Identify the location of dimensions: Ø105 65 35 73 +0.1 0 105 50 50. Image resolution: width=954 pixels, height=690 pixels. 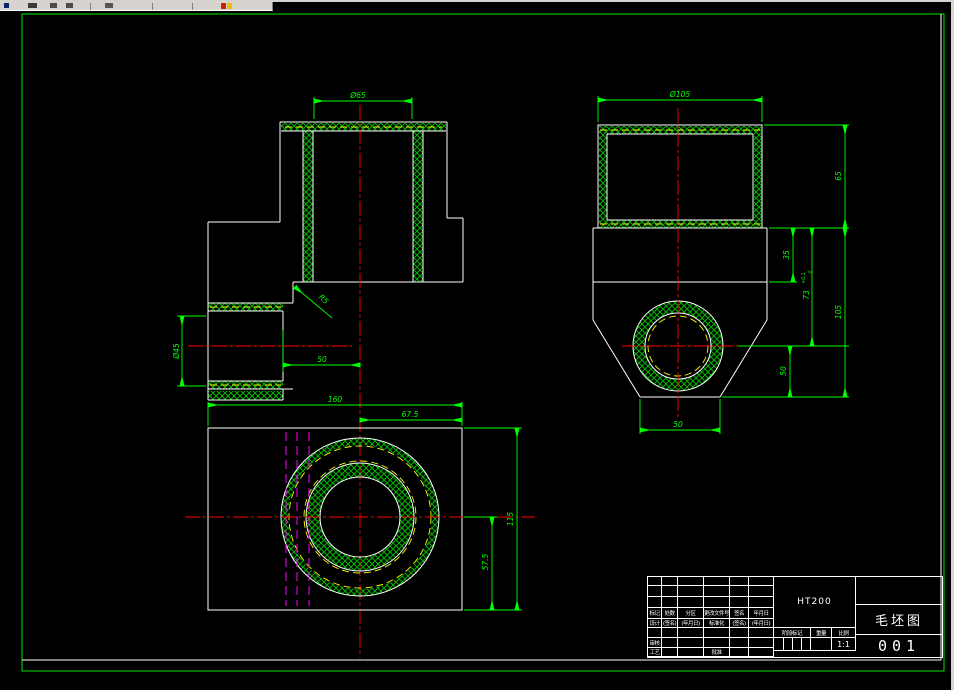
(723, 262).